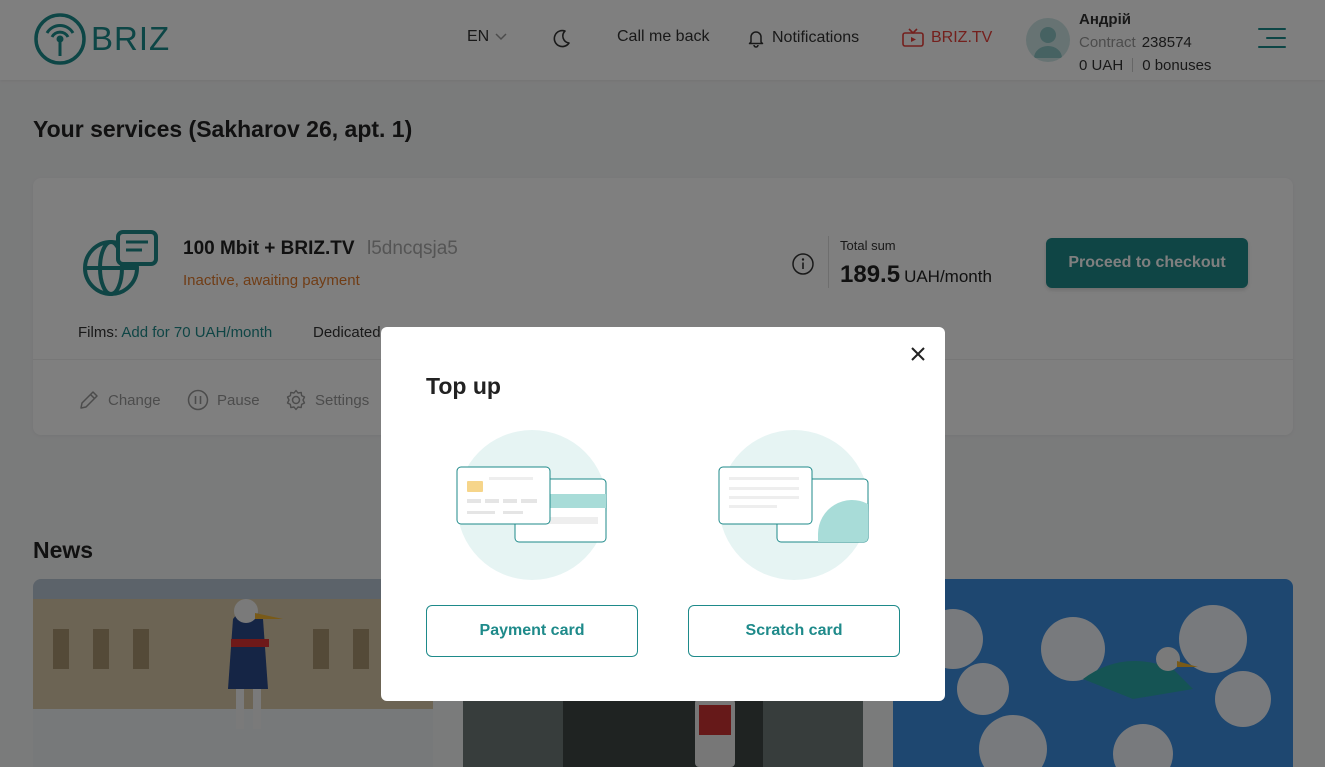 This screenshot has width=1325, height=767. Describe the element at coordinates (532, 631) in the screenshot. I see `payment-card-button: Payment card` at that location.